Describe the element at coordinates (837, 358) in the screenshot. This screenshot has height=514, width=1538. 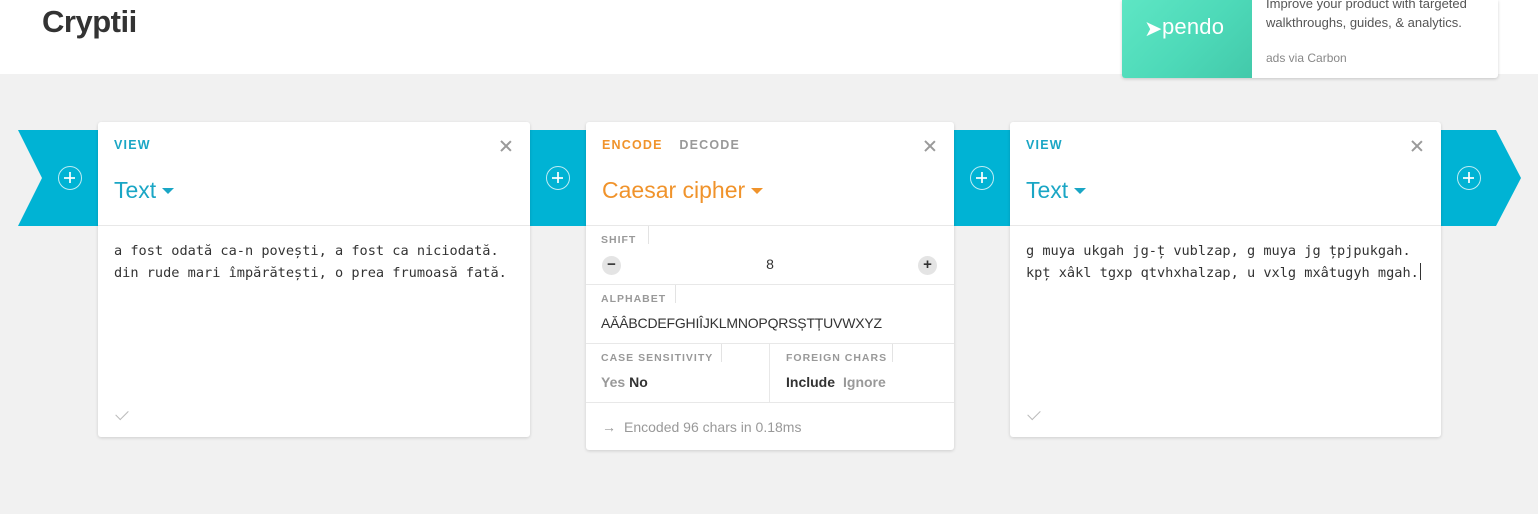
I see `foreign-chars-label: FOREIGN CHARS` at that location.